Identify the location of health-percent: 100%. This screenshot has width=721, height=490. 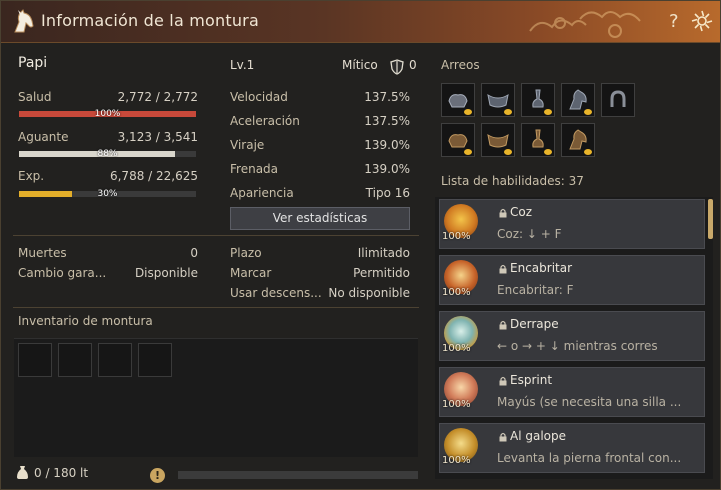
(107, 114).